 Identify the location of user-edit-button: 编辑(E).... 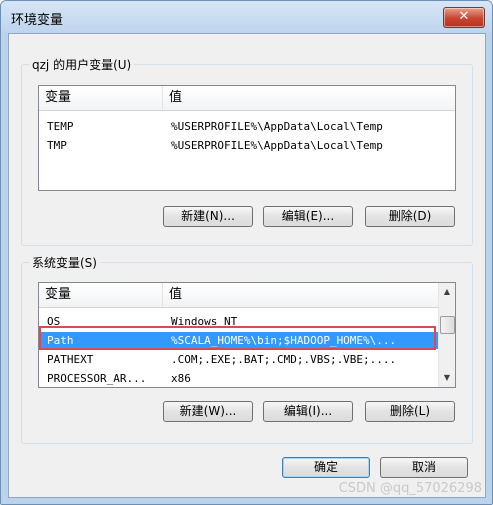
(308, 216).